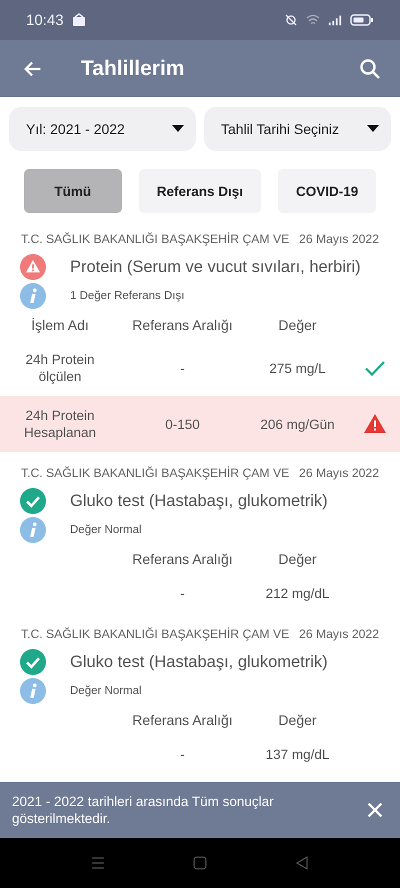 This screenshot has width=400, height=888. Describe the element at coordinates (297, 368) in the screenshot. I see `table-cell: 275 mg/L` at that location.